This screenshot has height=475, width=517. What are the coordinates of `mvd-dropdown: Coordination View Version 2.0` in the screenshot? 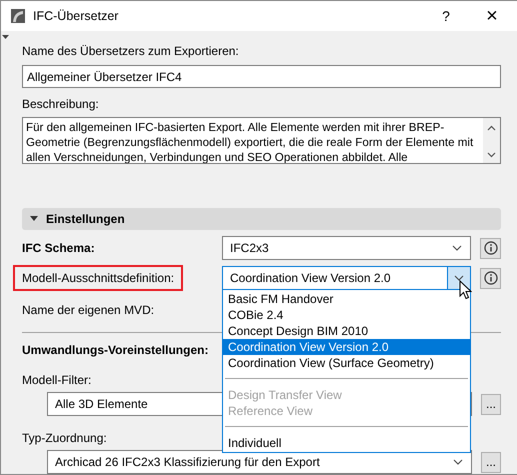 It's located at (346, 278).